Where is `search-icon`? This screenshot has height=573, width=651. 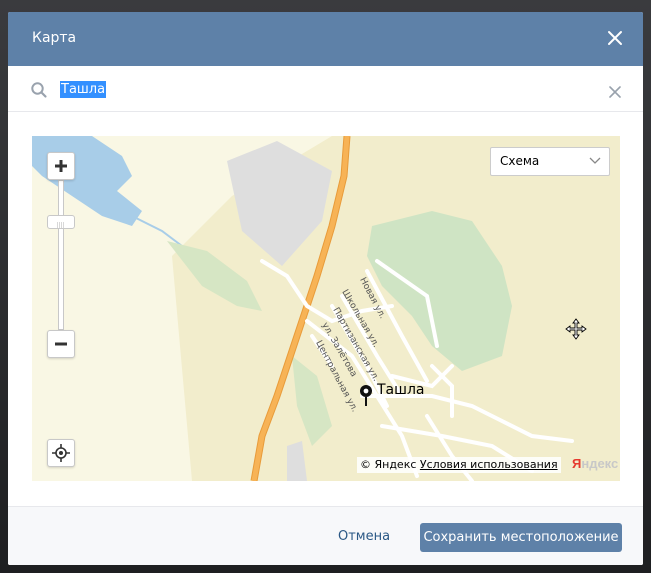 search-icon is located at coordinates (39, 90).